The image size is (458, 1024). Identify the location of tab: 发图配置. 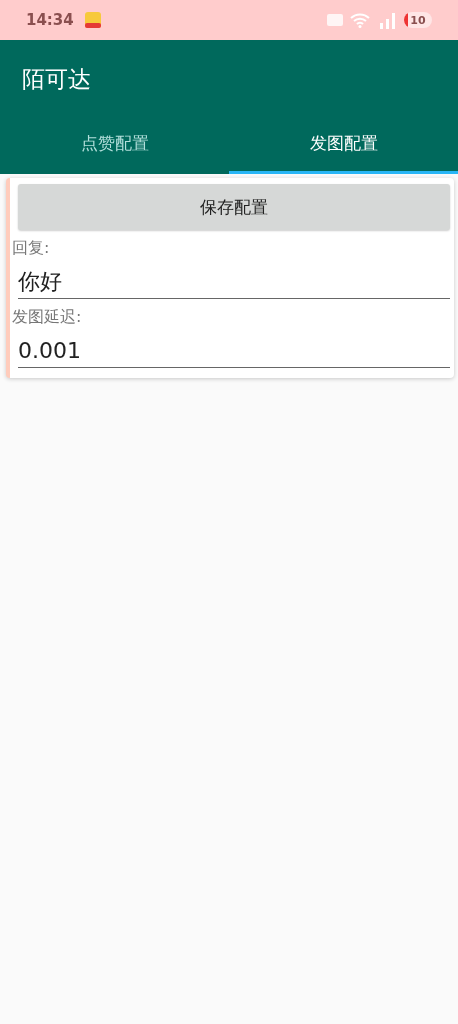
(343, 145).